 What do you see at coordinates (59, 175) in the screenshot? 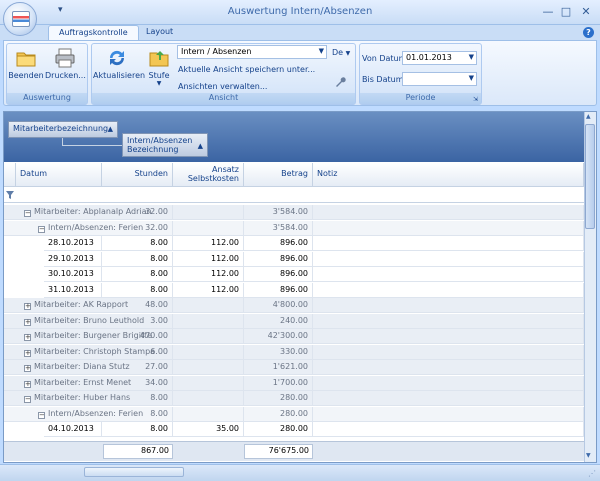
I see `column-header-datum: Datum` at bounding box center [59, 175].